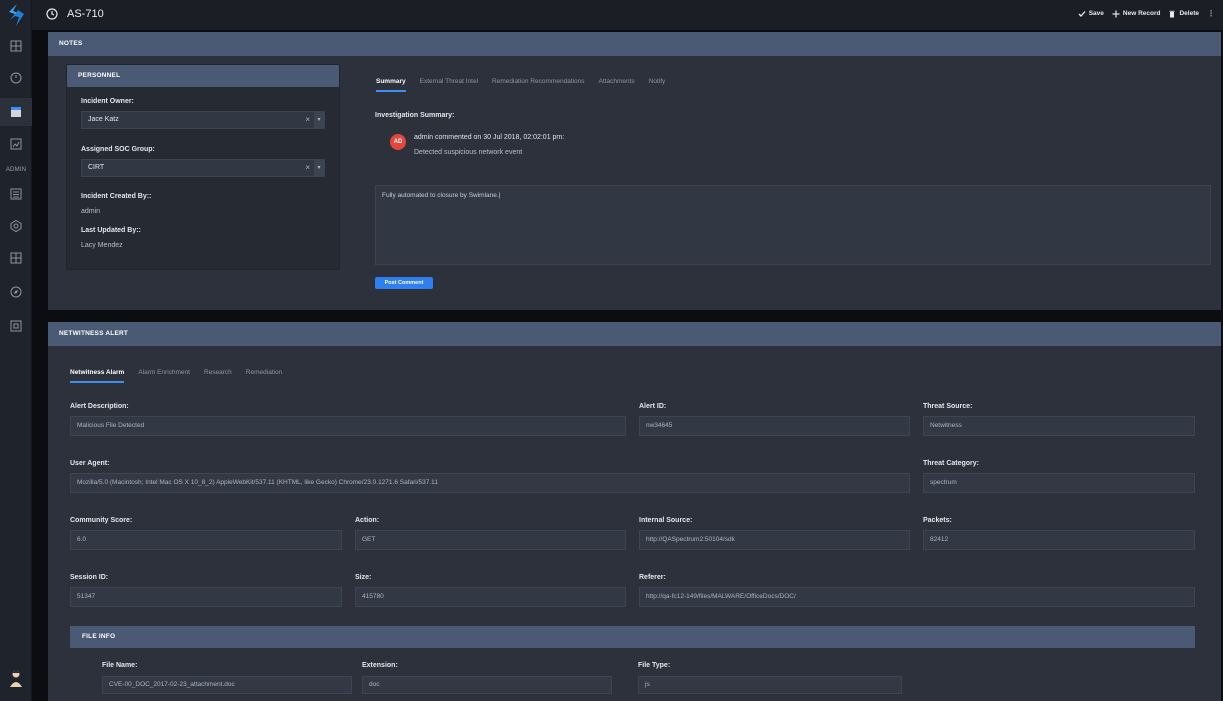 The image size is (1223, 701). I want to click on delete-button: Delete, so click(1183, 14).